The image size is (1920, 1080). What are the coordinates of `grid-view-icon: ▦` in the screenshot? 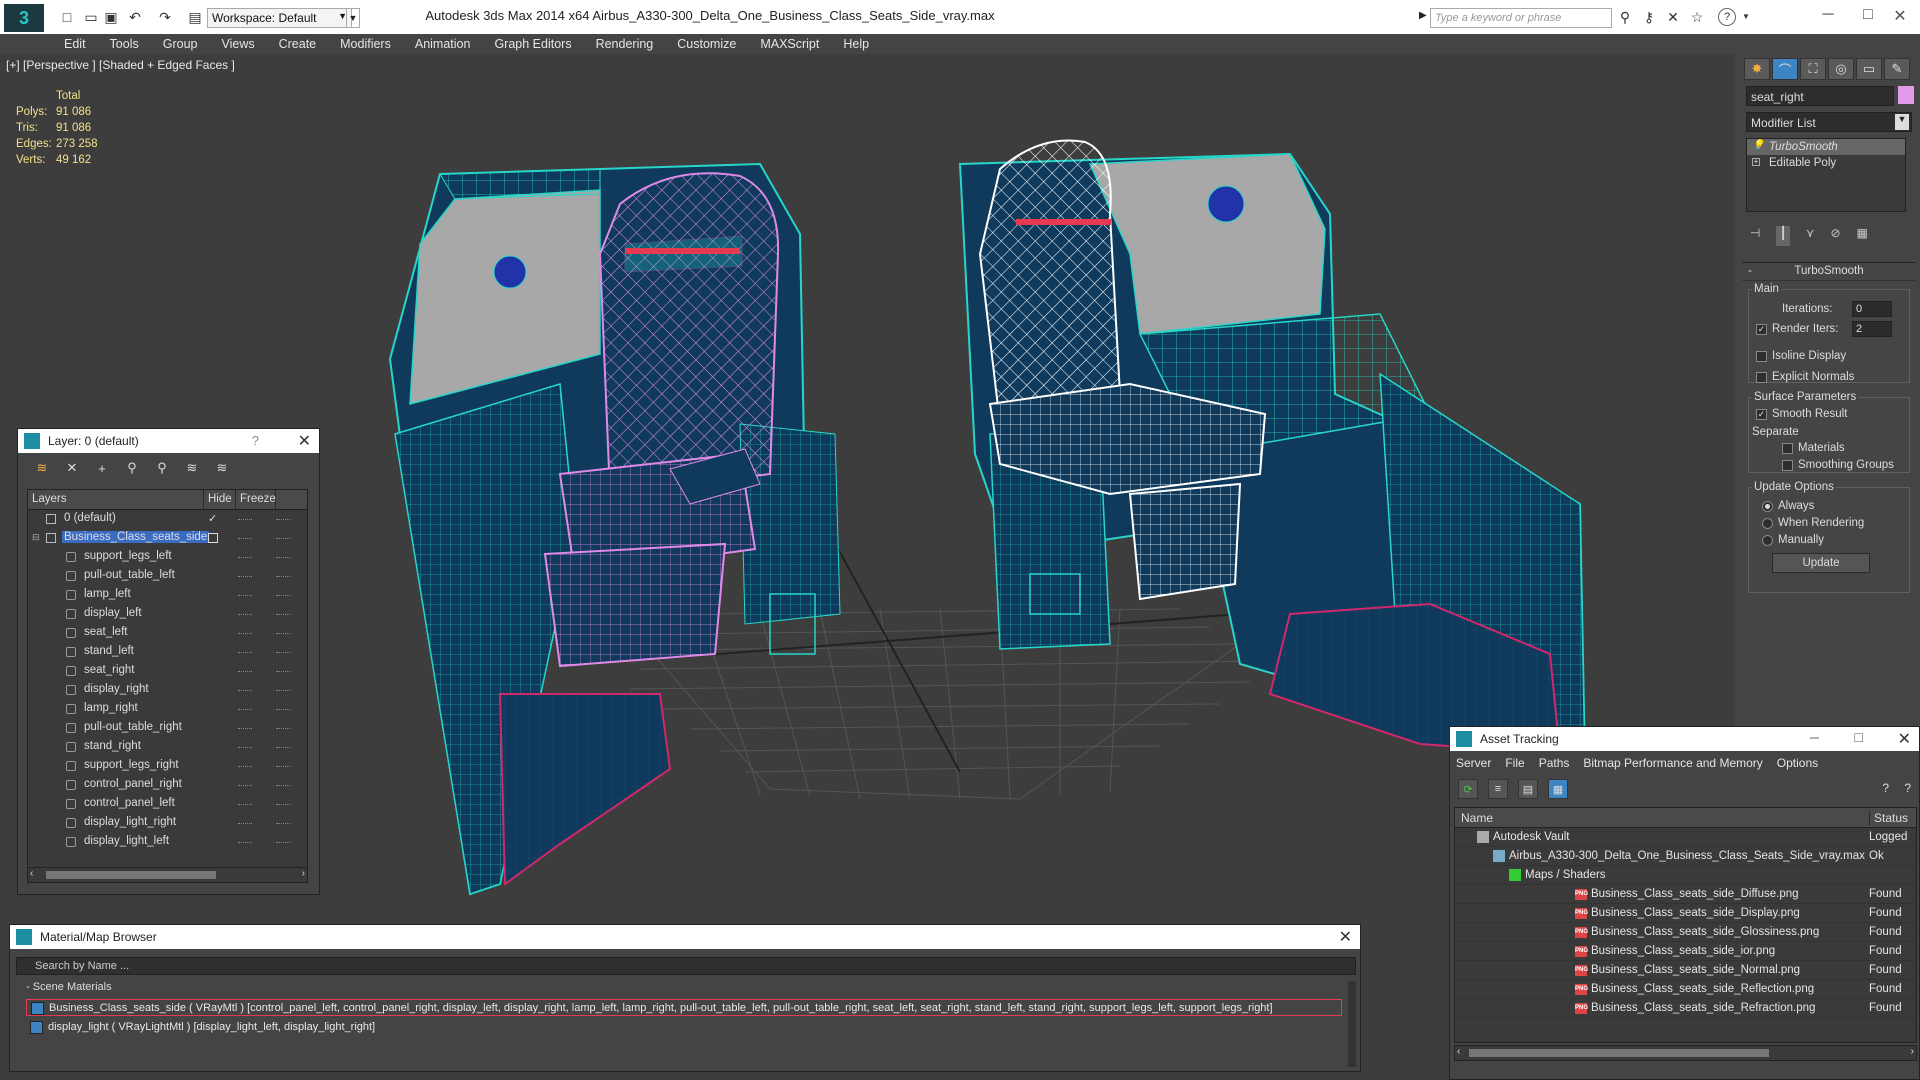 It's located at (1558, 789).